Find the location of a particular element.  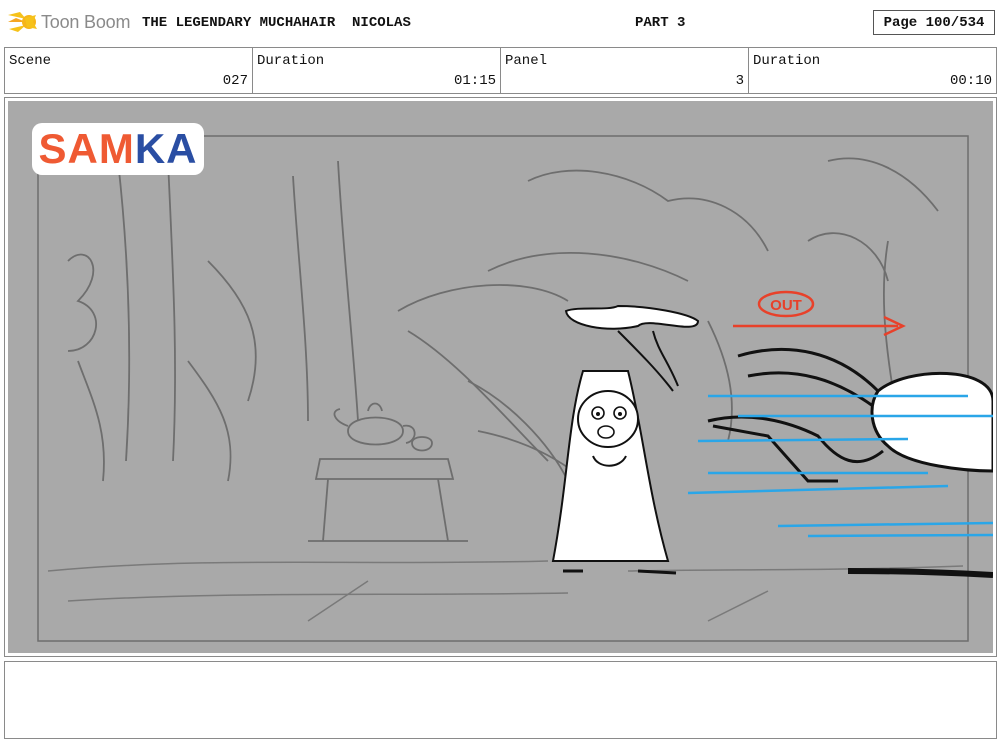

scene-duration-value: 01:15 is located at coordinates (474, 81).